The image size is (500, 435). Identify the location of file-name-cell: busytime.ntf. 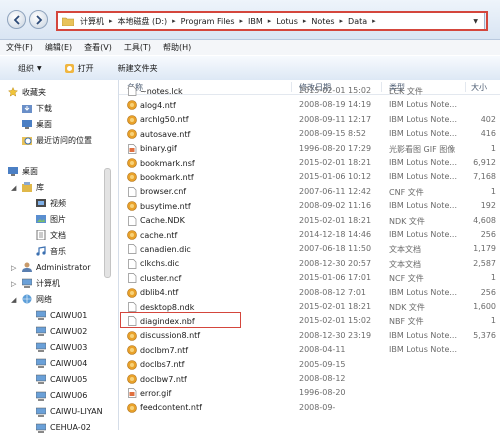
(212, 206).